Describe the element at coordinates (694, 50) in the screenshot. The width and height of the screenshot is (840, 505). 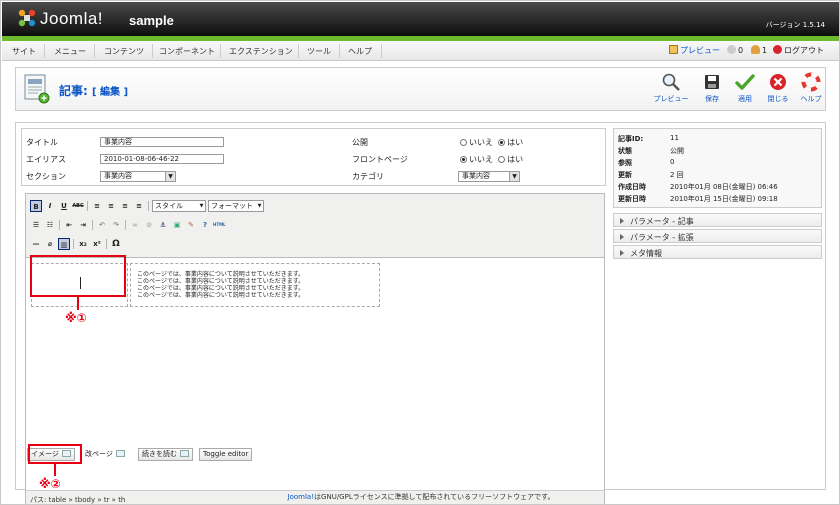
I see `preview-link: プレビュー` at that location.